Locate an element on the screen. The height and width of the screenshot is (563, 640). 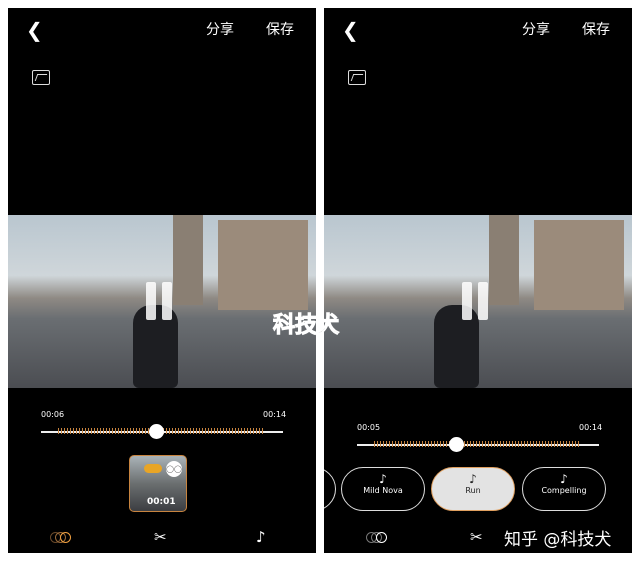
waveform is located at coordinates (477, 444).